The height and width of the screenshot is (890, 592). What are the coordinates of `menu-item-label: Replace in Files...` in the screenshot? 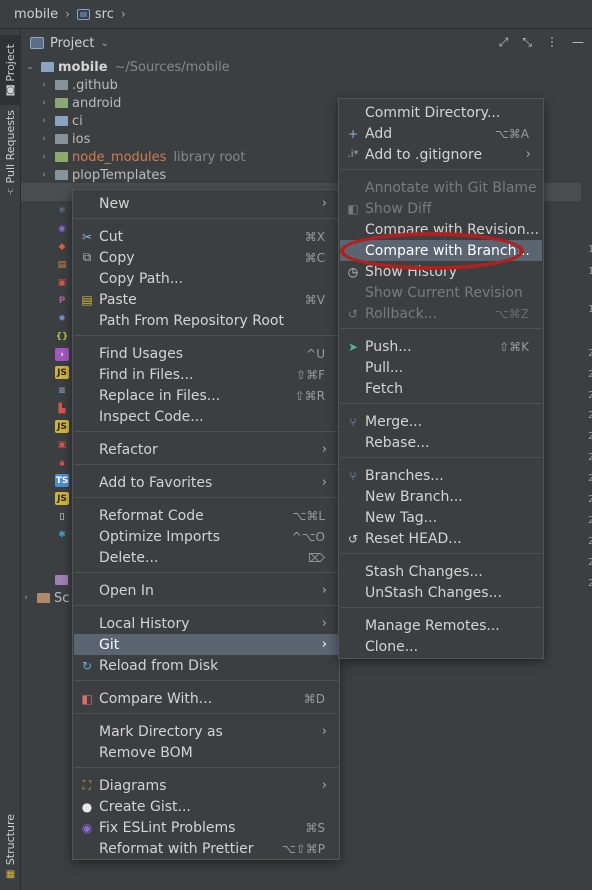 It's located at (160, 395).